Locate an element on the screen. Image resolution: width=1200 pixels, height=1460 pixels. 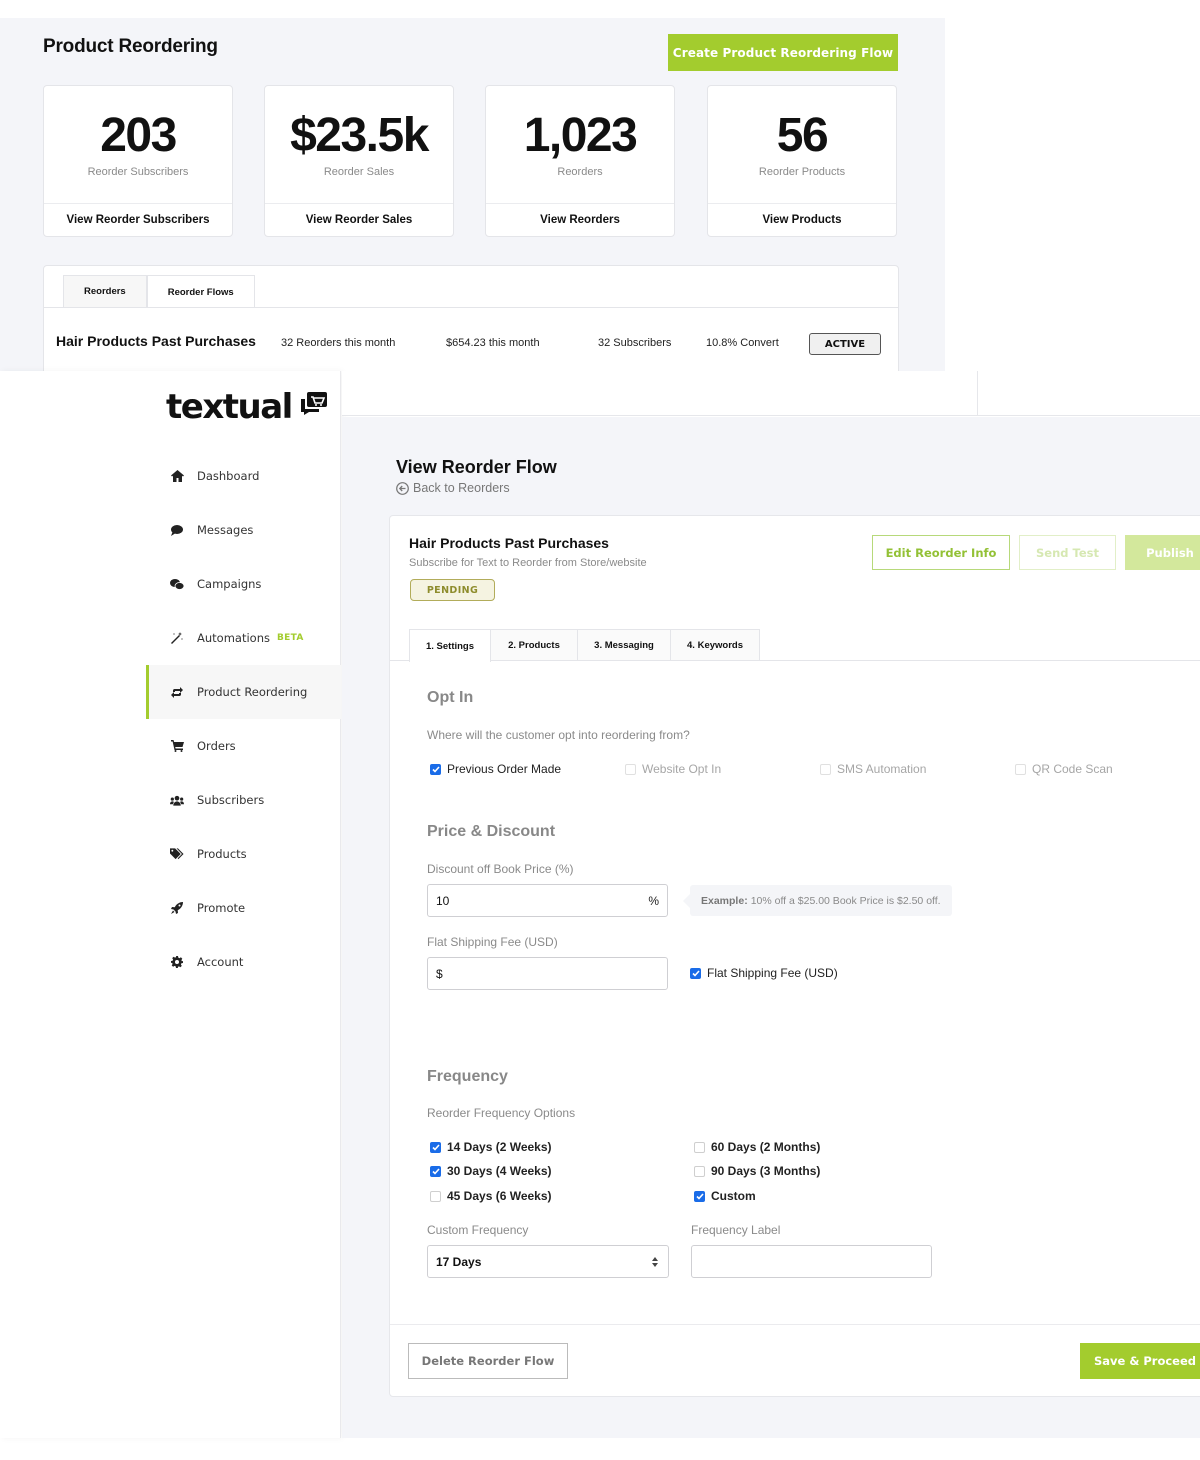
stat-label: Reorder Products is located at coordinates (802, 172).